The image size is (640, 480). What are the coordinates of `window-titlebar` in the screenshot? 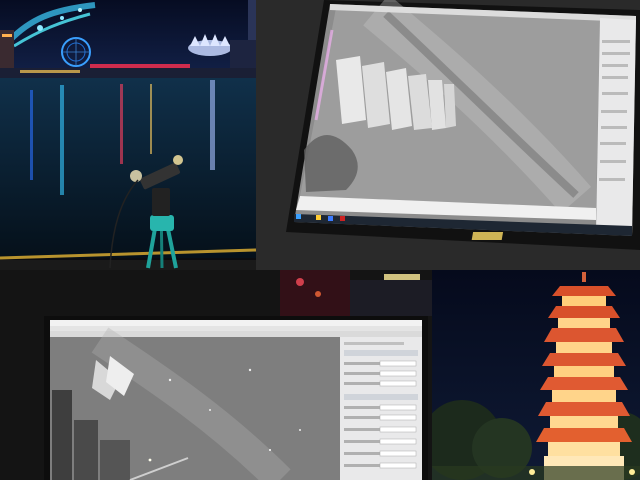 It's located at (236, 323).